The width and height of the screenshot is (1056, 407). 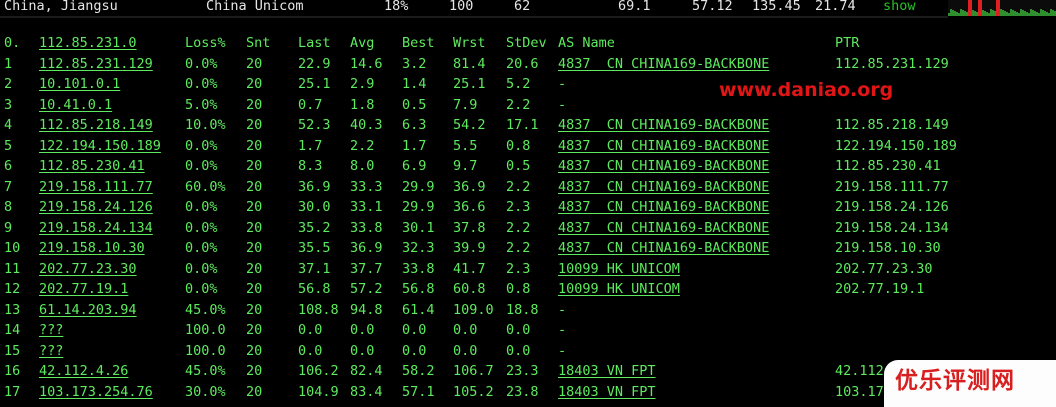 I want to click on hop-host: 219.158.111.77, so click(x=96, y=187).